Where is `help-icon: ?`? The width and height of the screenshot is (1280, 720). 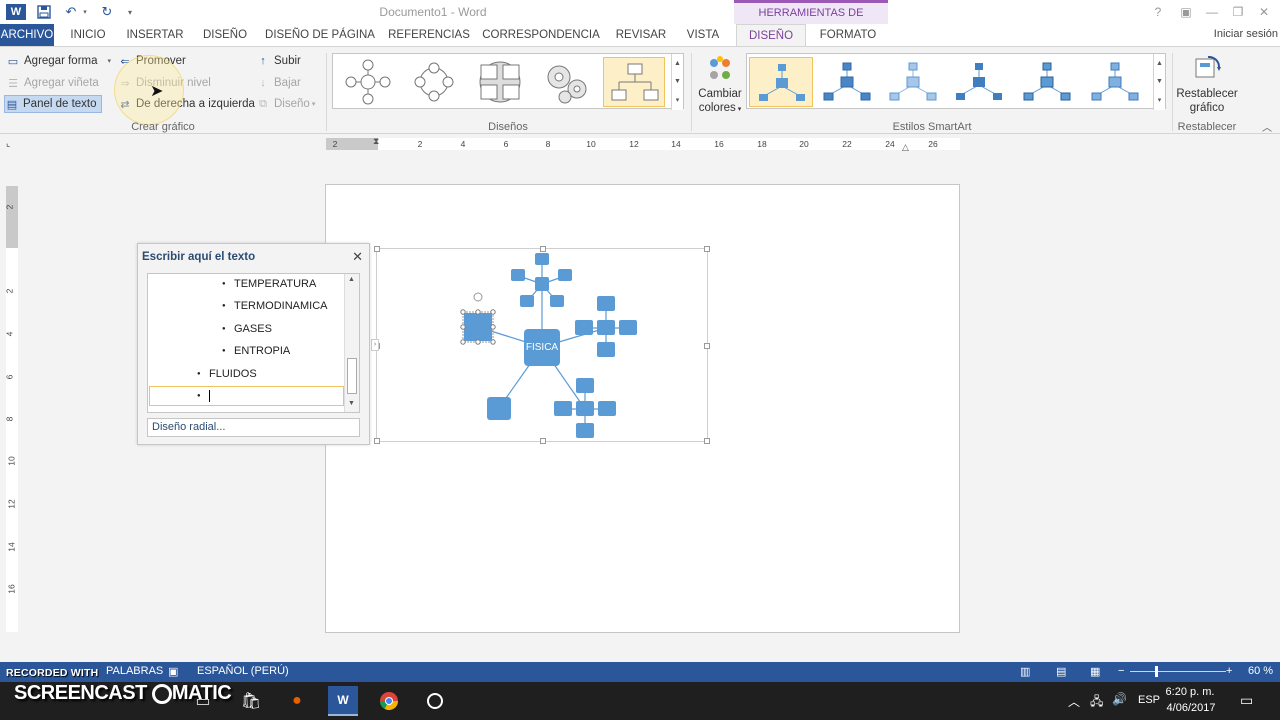 help-icon: ? is located at coordinates (1158, 12).